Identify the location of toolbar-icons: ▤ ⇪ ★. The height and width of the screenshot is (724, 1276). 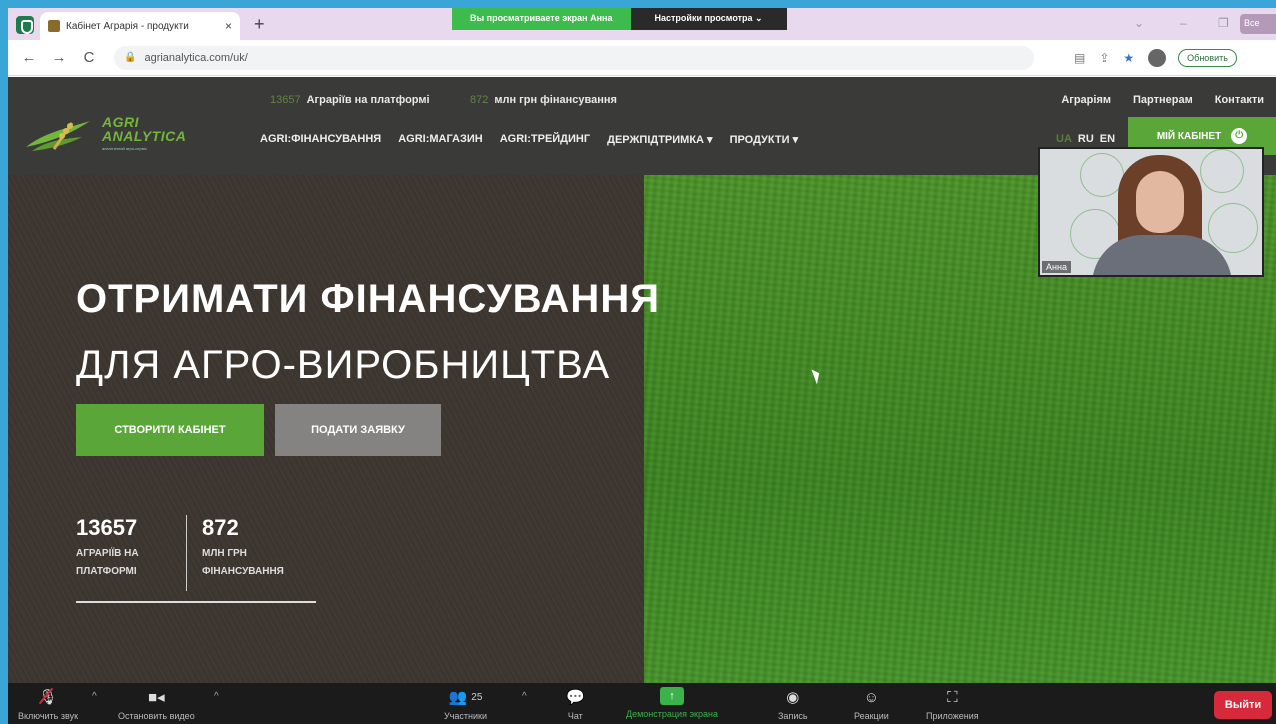
(1104, 58).